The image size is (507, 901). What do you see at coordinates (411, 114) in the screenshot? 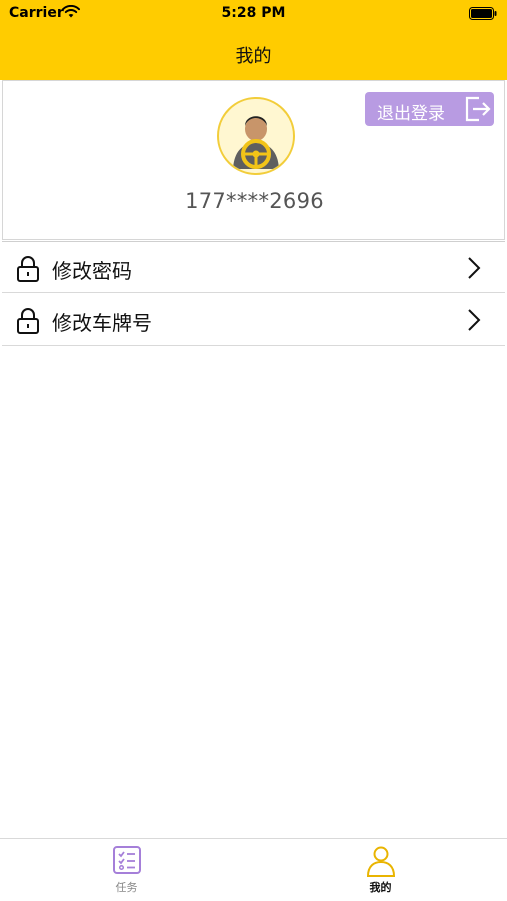
I see `logout-label: 退出登录` at bounding box center [411, 114].